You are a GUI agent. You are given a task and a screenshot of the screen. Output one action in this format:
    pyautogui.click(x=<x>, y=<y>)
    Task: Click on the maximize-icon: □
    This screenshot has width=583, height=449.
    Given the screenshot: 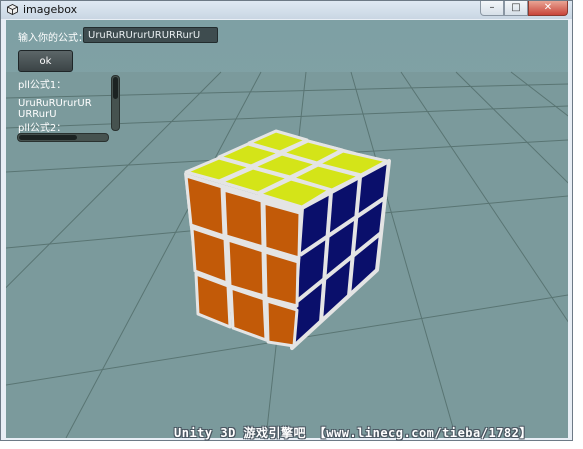 What is the action you would take?
    pyautogui.click(x=516, y=8)
    